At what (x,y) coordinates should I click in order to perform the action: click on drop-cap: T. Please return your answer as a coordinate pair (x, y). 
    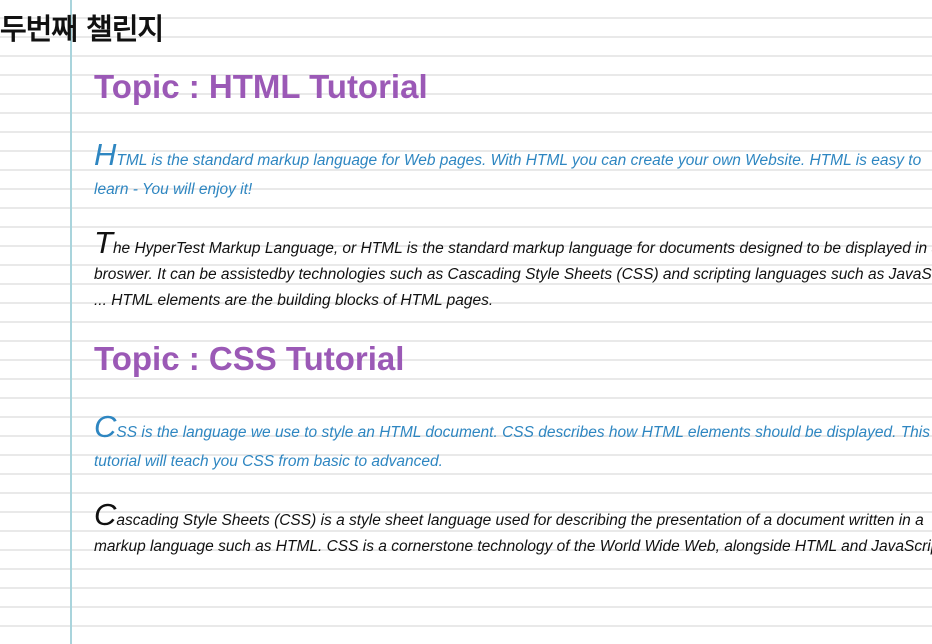
    Looking at the image, I should click on (103, 242).